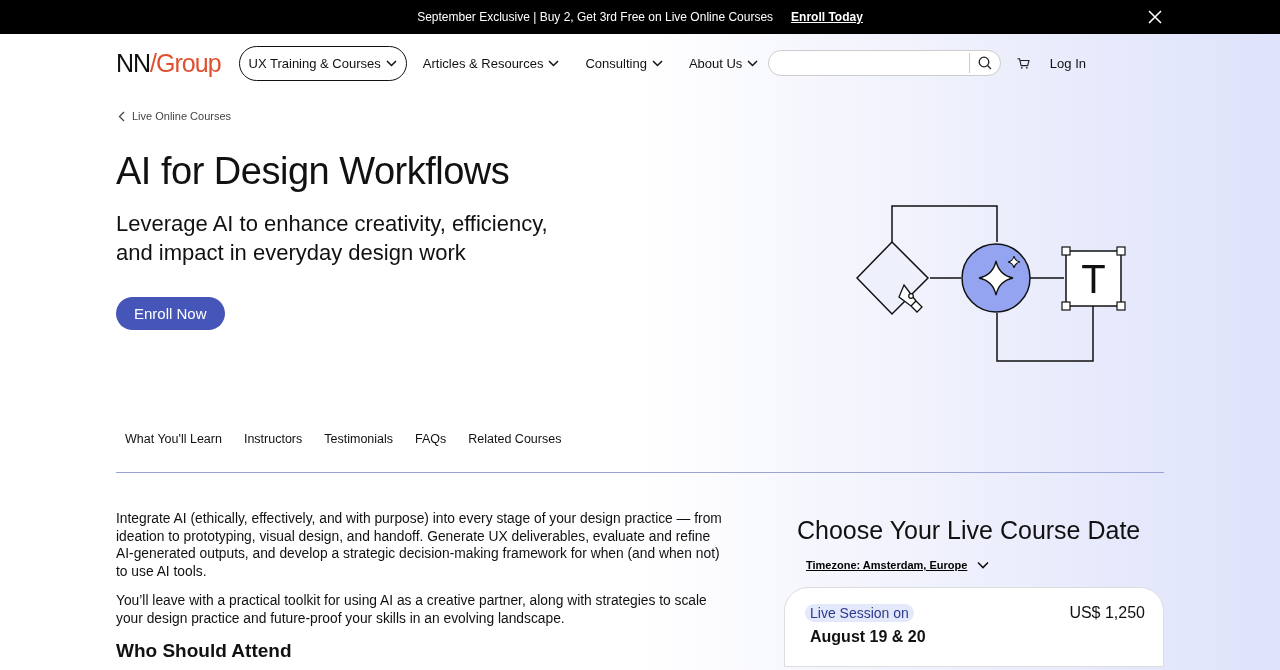 This screenshot has height=670, width=1280. What do you see at coordinates (723, 63) in the screenshot?
I see `nav-menu: About Us` at bounding box center [723, 63].